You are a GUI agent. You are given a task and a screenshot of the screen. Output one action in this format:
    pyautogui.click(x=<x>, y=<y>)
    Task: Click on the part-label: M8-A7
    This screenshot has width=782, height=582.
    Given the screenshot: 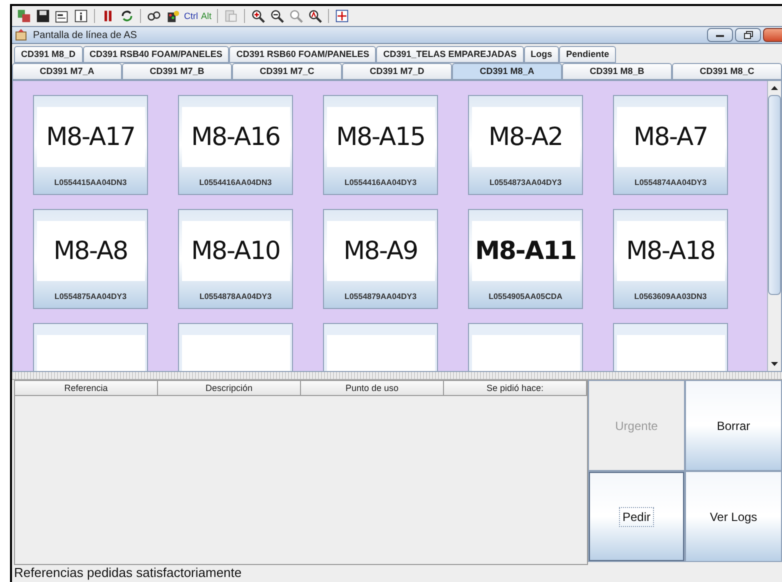 What is the action you would take?
    pyautogui.click(x=671, y=137)
    